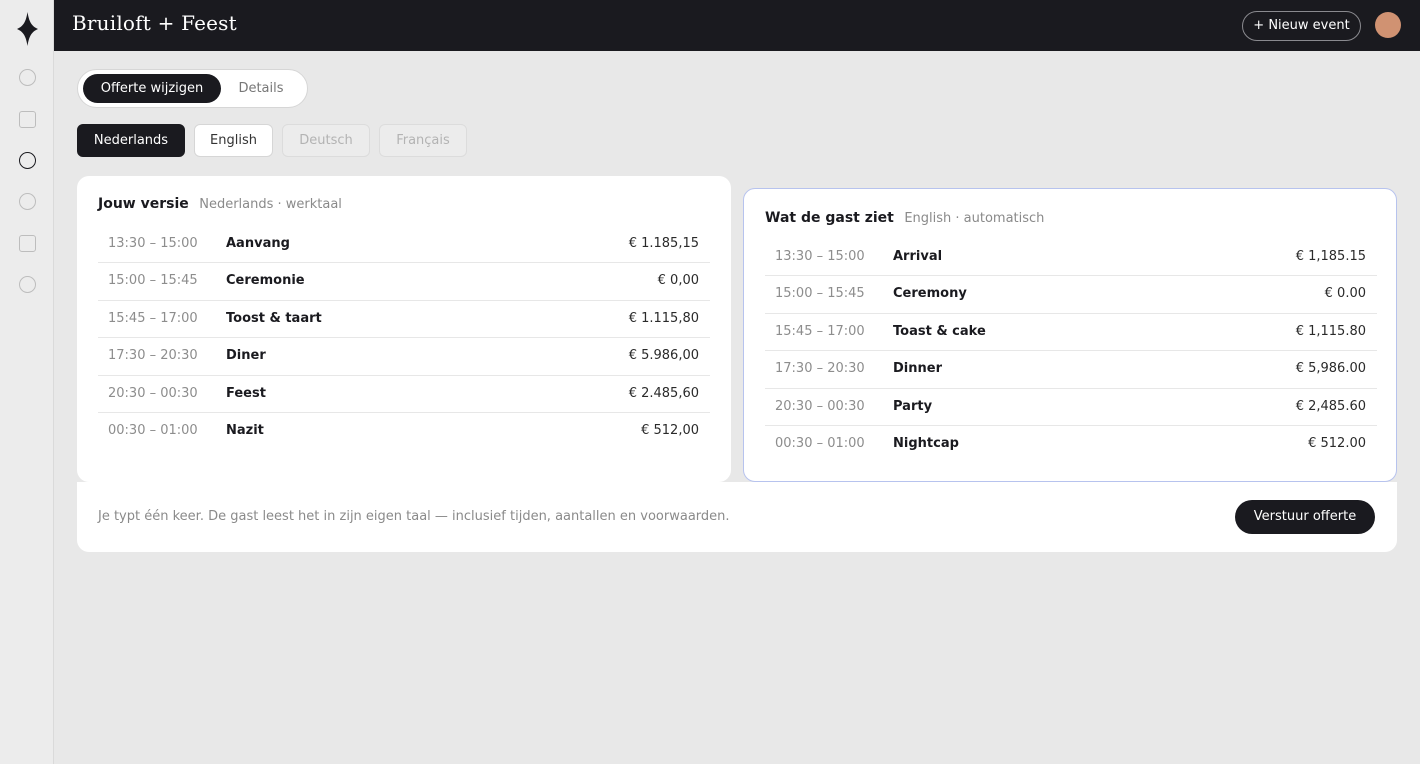 The image size is (1420, 764). What do you see at coordinates (913, 406) in the screenshot?
I see `row-name: Party` at bounding box center [913, 406].